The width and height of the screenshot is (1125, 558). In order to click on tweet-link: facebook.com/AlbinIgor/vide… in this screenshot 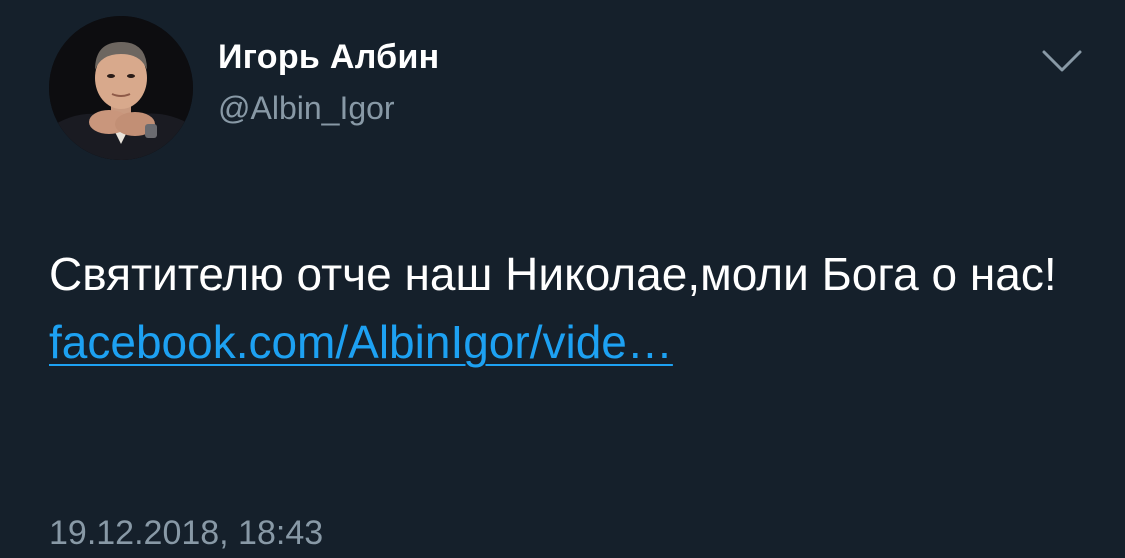, I will do `click(361, 342)`.